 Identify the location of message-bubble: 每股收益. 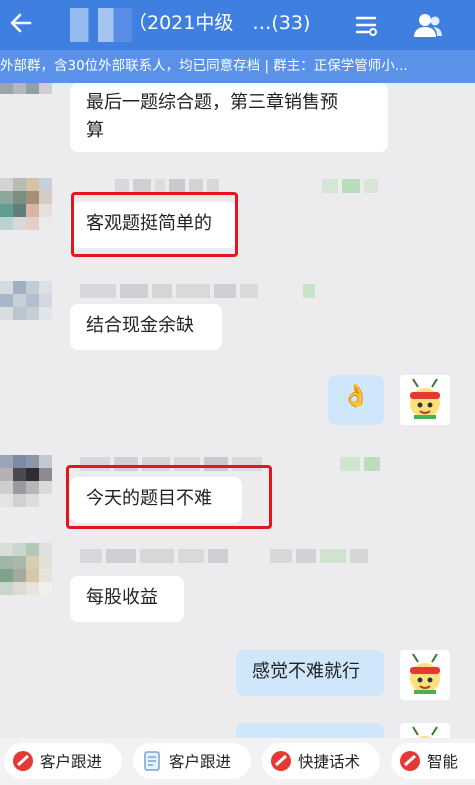
(127, 599).